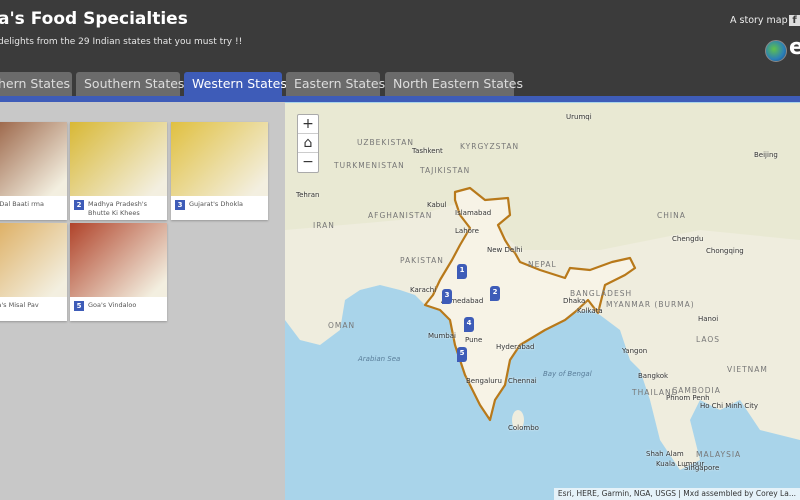 Image resolution: width=800 pixels, height=500 pixels. What do you see at coordinates (19, 305) in the screenshot?
I see `card-caption: arashtra's Misal Pav` at bounding box center [19, 305].